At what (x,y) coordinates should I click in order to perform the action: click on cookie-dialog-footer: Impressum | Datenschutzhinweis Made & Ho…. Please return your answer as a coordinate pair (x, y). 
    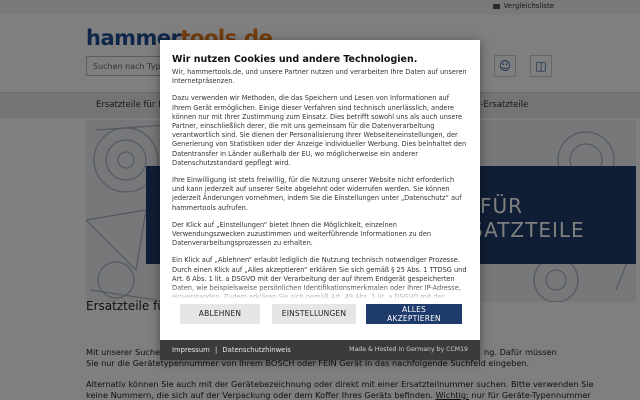
    Looking at the image, I should click on (320, 350).